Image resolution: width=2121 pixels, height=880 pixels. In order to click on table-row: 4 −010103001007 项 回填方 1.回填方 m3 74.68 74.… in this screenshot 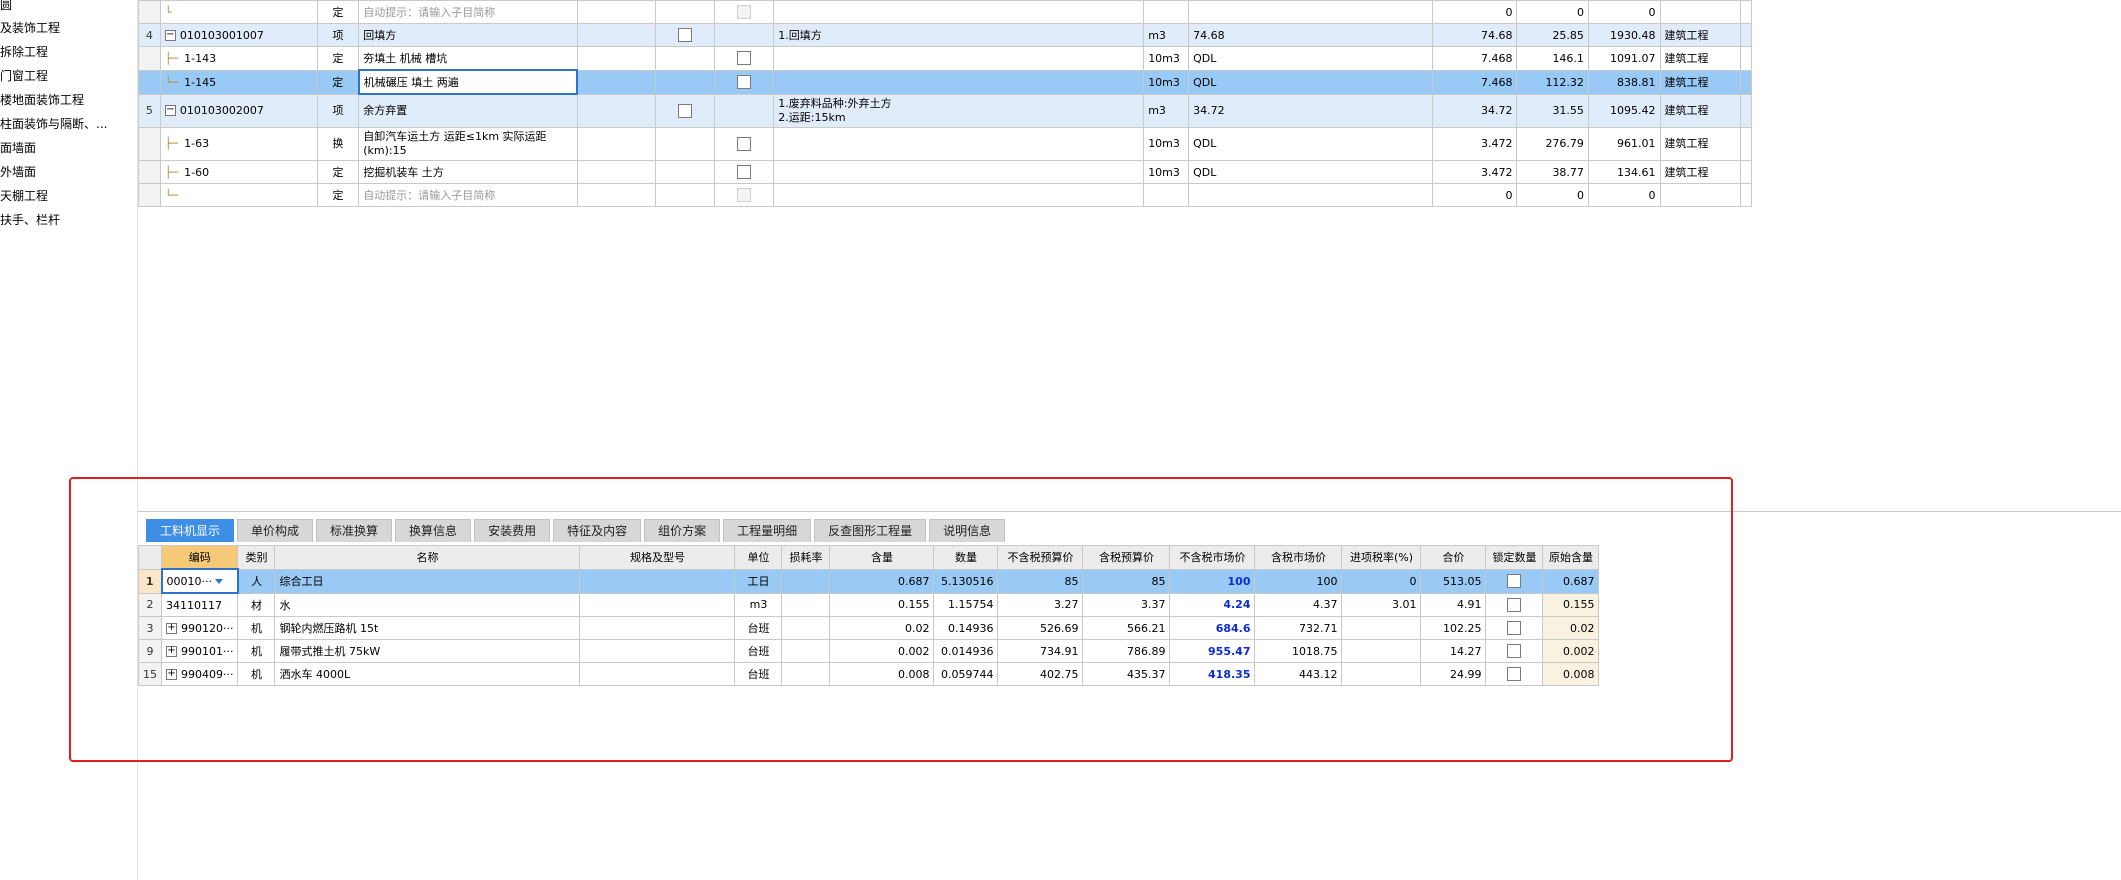, I will do `click(945, 35)`.